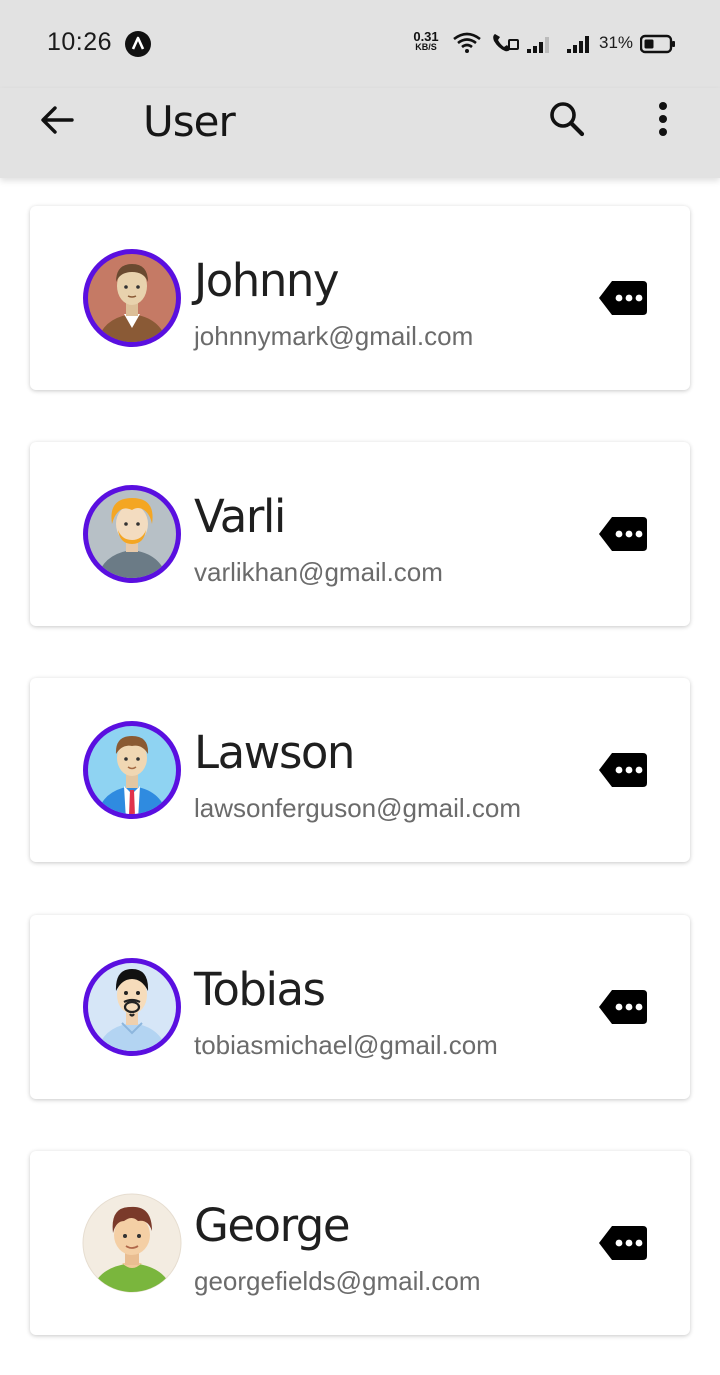  Describe the element at coordinates (467, 45) in the screenshot. I see `wifi-icon` at that location.